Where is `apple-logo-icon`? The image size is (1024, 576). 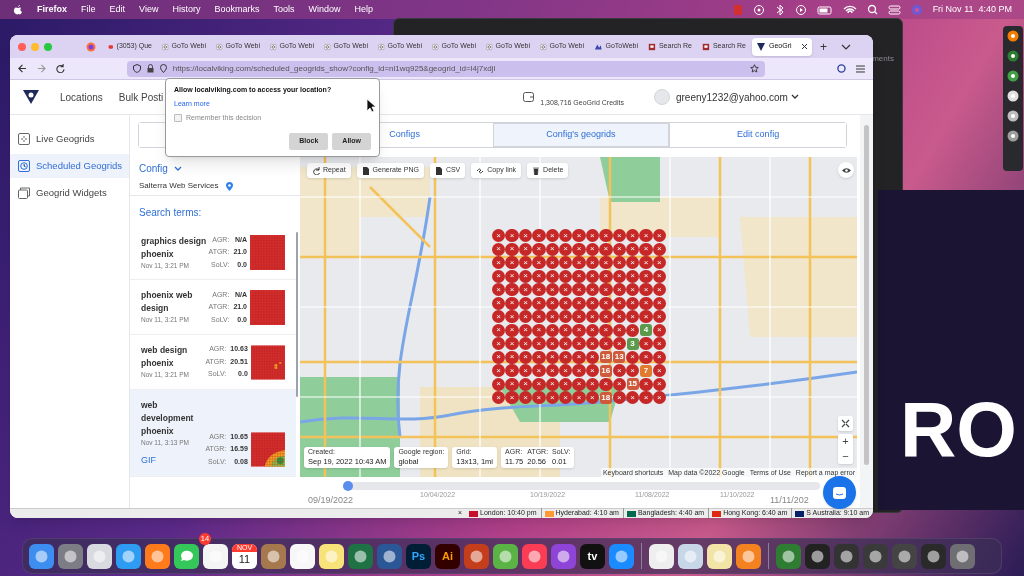 apple-logo-icon is located at coordinates (17, 9).